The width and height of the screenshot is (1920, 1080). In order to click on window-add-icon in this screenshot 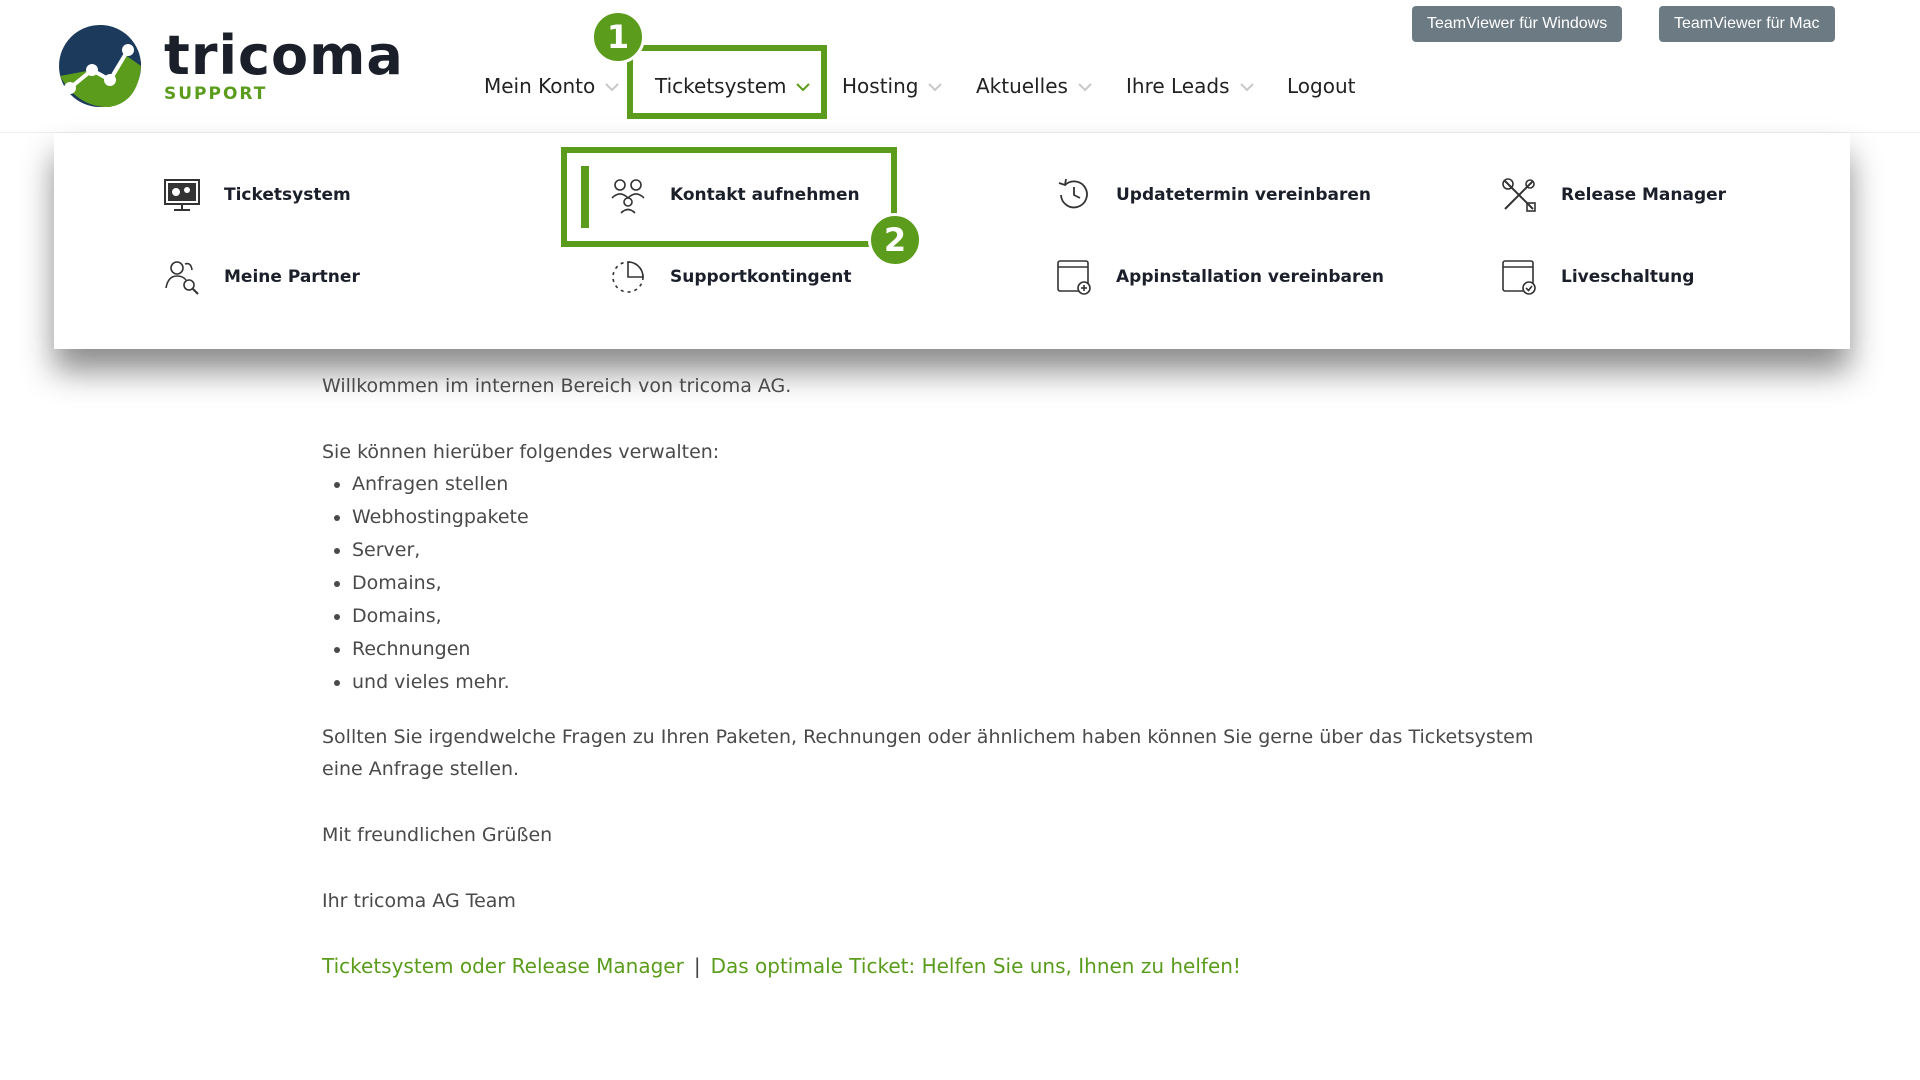, I will do `click(1074, 277)`.